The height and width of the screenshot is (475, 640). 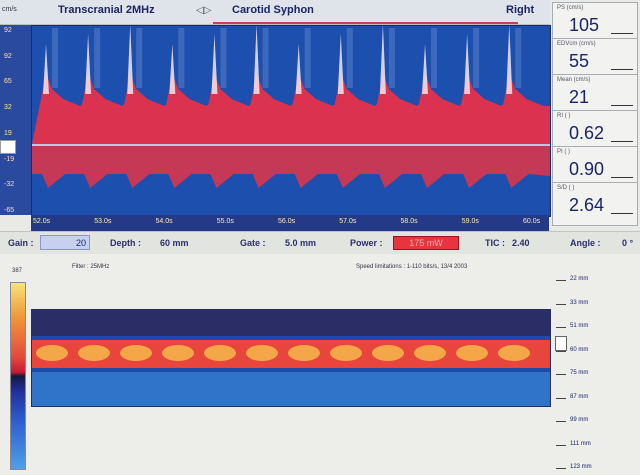 What do you see at coordinates (42, 221) in the screenshot?
I see `x-tick-label: 52.0s` at bounding box center [42, 221].